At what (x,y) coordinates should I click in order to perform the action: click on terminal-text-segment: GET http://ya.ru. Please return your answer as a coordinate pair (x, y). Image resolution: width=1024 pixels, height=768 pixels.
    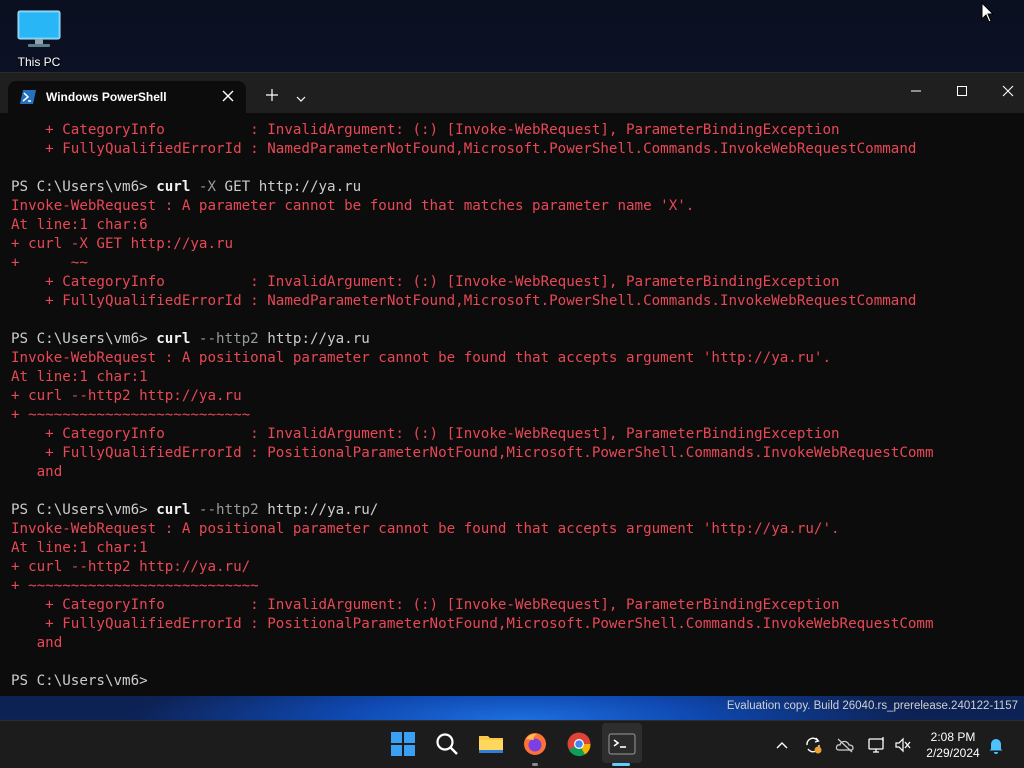
    Looking at the image, I should click on (289, 187).